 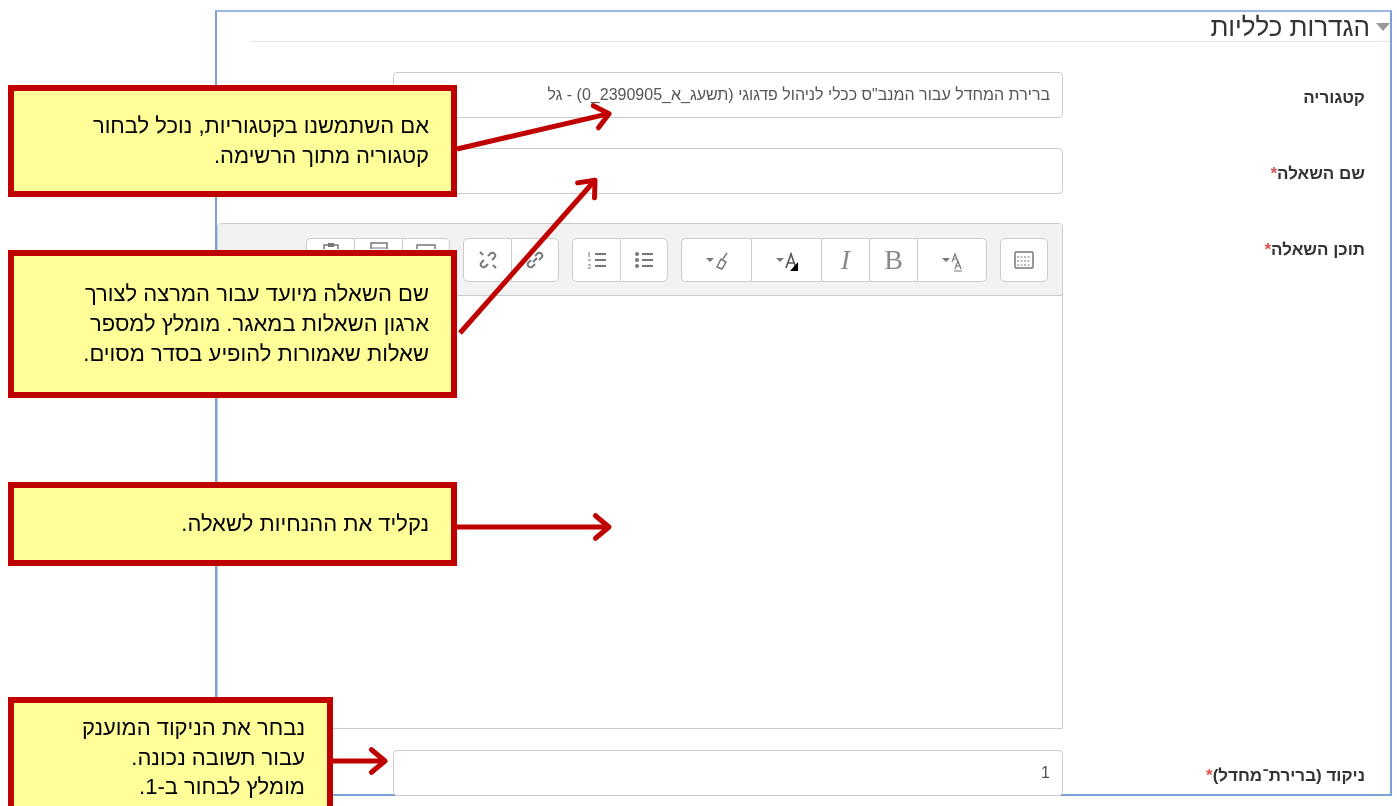 I want to click on annotation-tooltip: נבחר את הניקוד המוענק עבור תשובה נכונה. מומלץ לבחור ב-1., so click(x=170, y=751).